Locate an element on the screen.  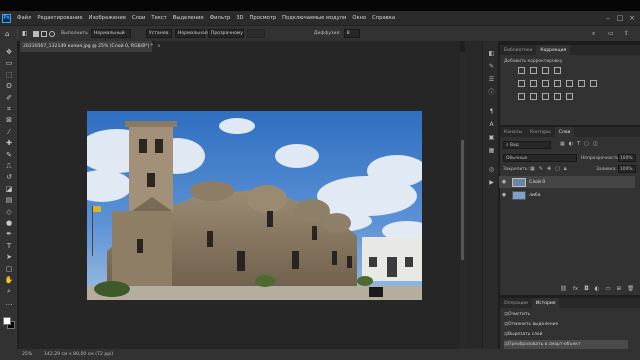
adjust-filter-icon: ◐ is located at coordinates (571, 144).